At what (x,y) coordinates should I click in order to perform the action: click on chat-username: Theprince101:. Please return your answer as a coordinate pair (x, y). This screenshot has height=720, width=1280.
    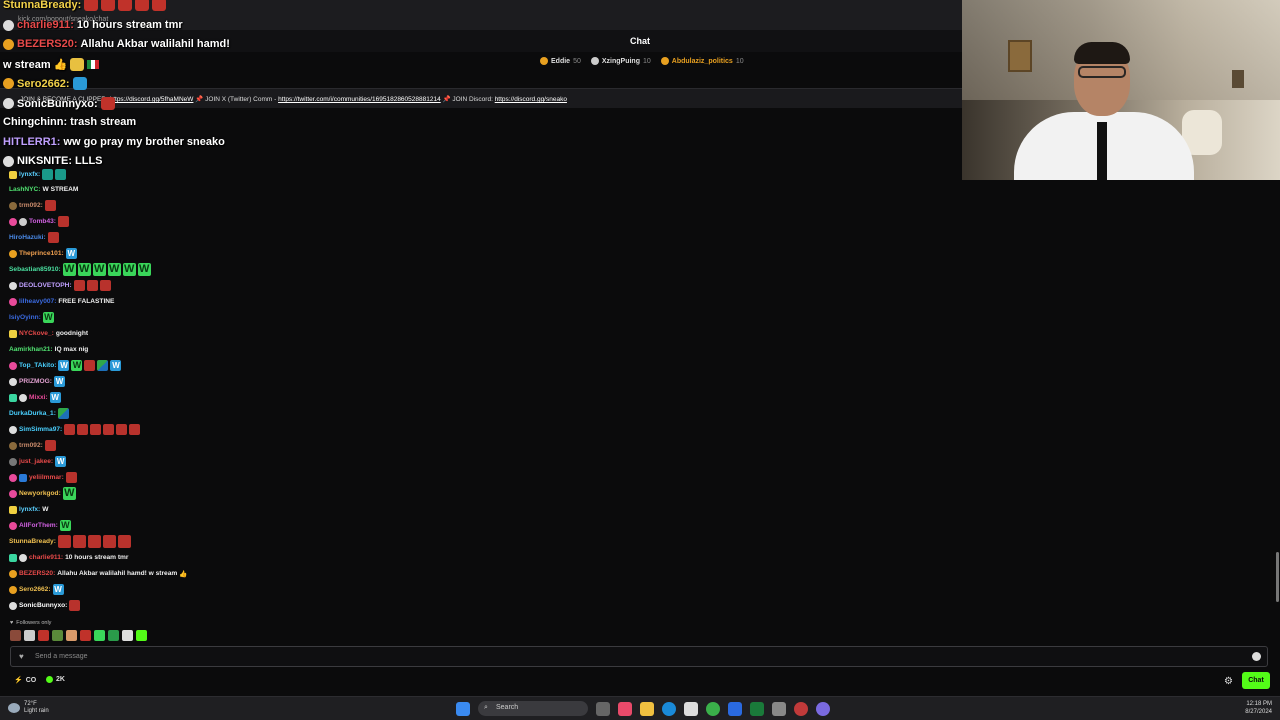
    Looking at the image, I should click on (41, 253).